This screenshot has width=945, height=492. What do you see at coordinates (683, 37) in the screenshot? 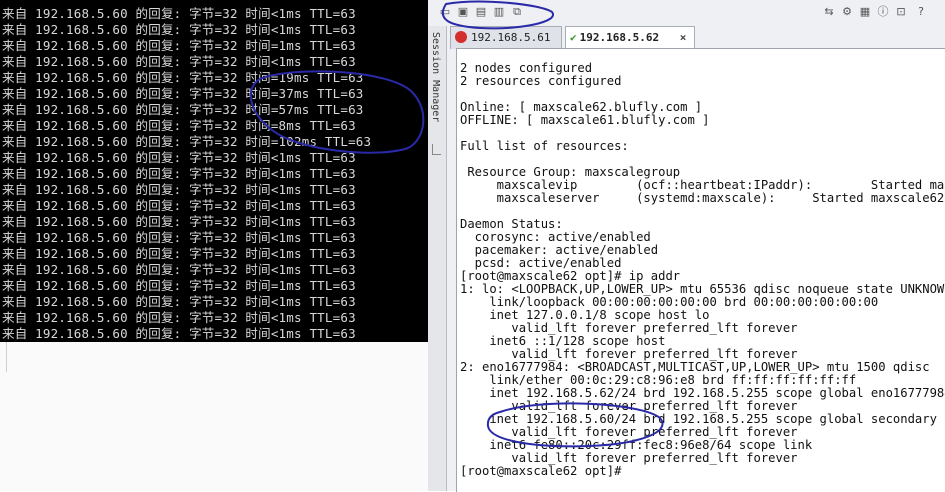
I see `close-icon: ×` at bounding box center [683, 37].